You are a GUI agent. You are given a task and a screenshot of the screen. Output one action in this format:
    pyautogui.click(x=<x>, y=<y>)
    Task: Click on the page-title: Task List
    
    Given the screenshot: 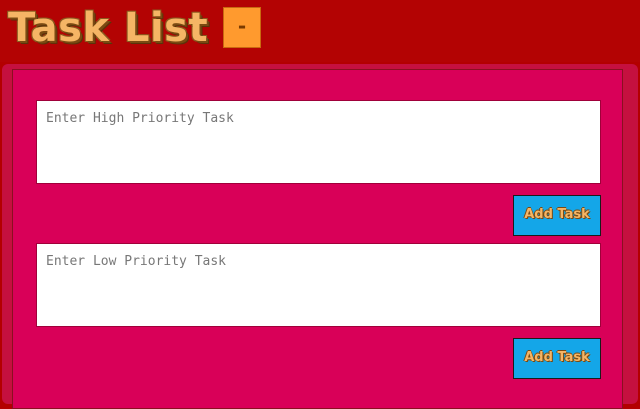 What is the action you would take?
    pyautogui.click(x=108, y=28)
    